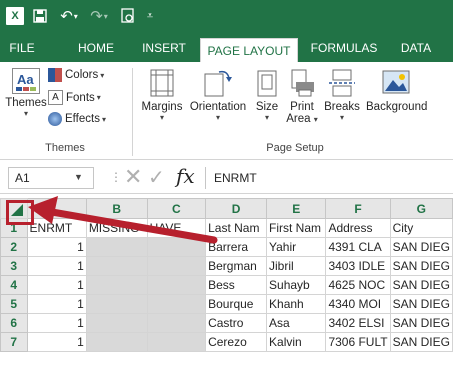  I want to click on annotation-arrow-icon, so click(123, 220).